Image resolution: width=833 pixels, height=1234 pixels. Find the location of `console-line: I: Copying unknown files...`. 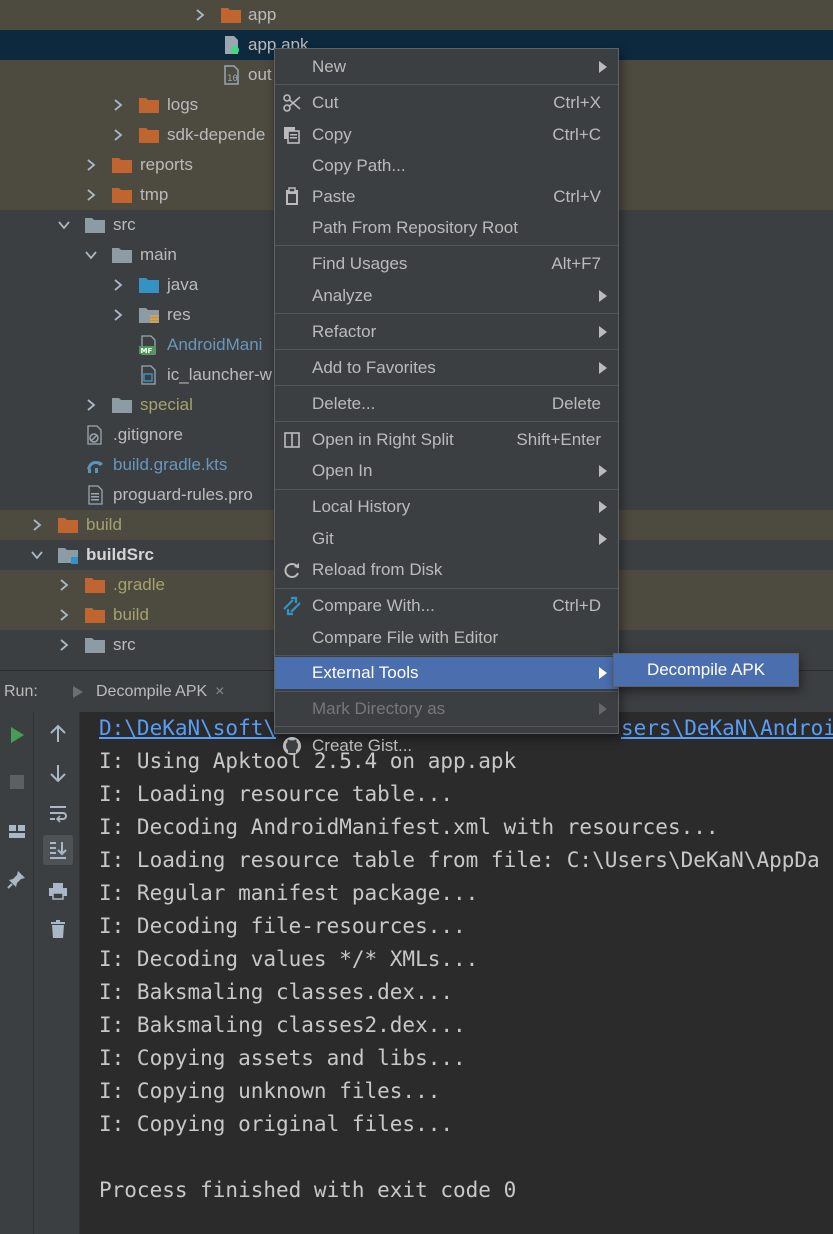

console-line: I: Copying unknown files... is located at coordinates (270, 1091).